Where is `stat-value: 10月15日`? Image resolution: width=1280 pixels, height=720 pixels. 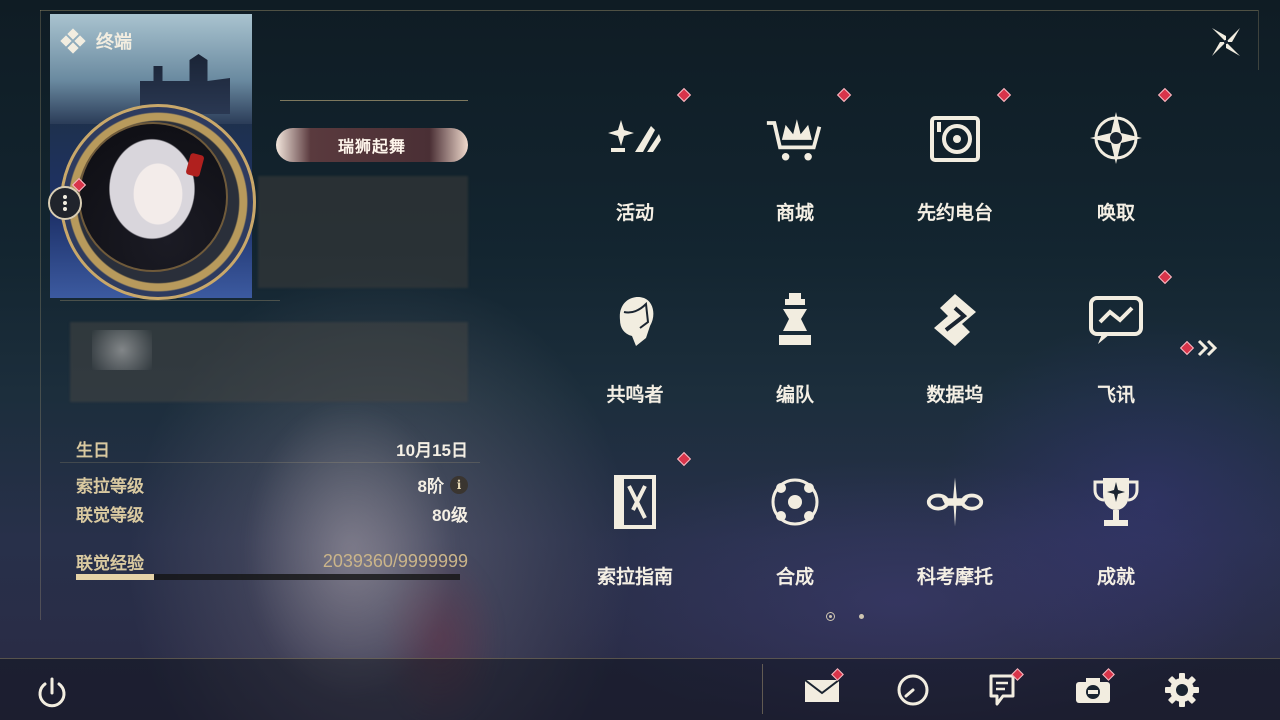
stat-value: 10月15日 is located at coordinates (432, 450).